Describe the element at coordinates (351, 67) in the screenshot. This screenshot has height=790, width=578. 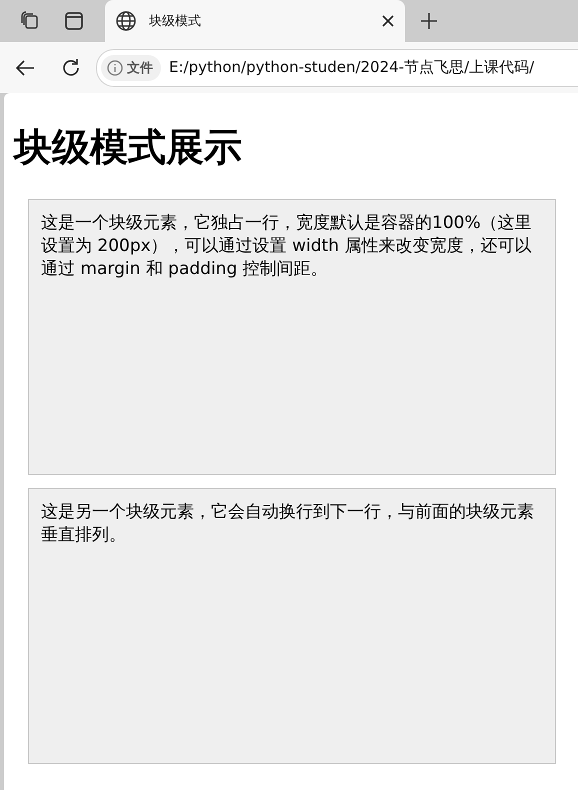
I see `url-text: E:/python/python-studen/2024-节点飞思/上课代码/` at that location.